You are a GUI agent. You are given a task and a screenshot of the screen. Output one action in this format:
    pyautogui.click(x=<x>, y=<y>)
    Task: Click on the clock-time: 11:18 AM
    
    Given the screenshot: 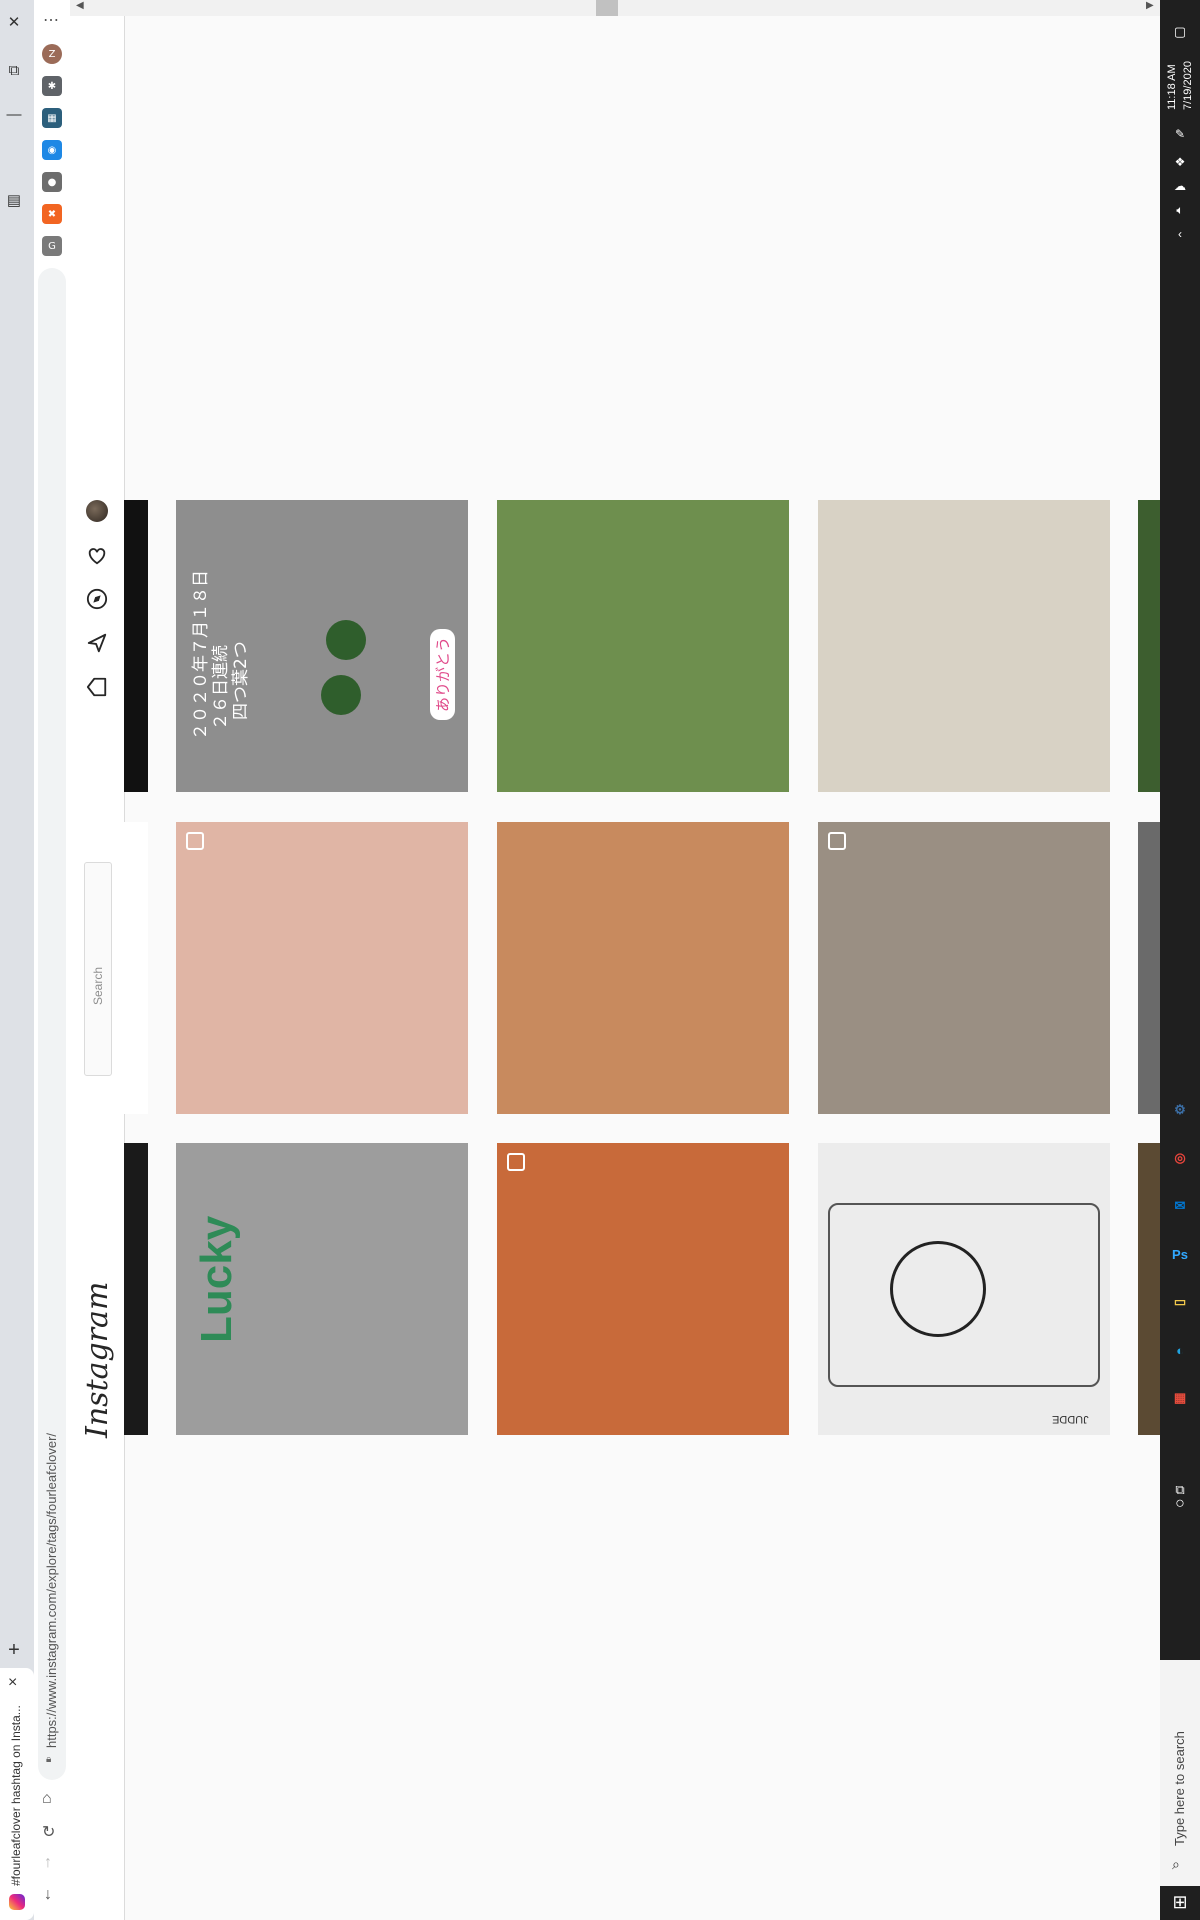 What is the action you would take?
    pyautogui.click(x=1172, y=87)
    